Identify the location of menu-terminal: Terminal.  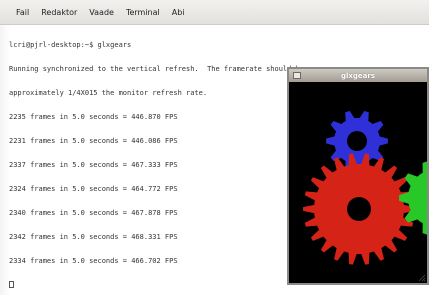
(143, 12).